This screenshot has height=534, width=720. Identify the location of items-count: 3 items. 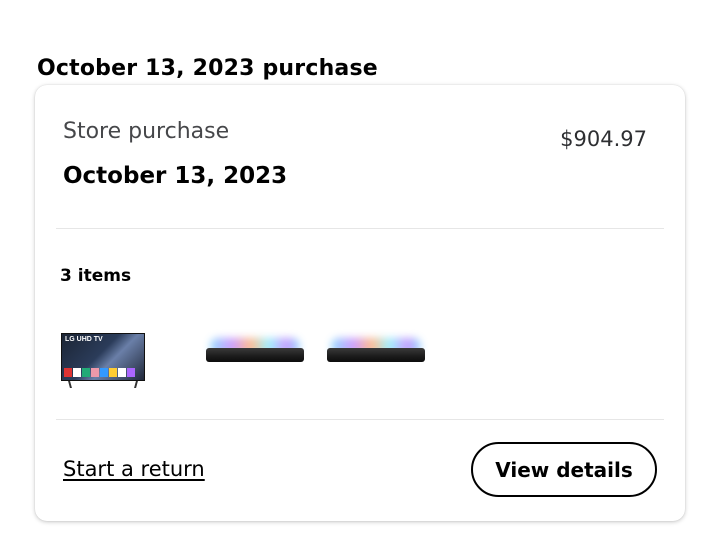
(96, 276).